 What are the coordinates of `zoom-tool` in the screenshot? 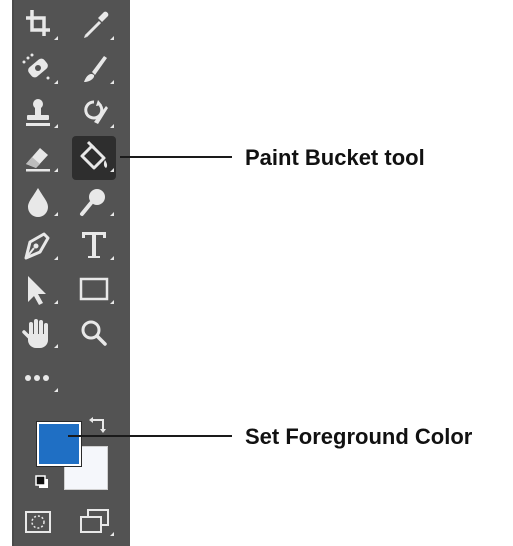 It's located at (94, 334).